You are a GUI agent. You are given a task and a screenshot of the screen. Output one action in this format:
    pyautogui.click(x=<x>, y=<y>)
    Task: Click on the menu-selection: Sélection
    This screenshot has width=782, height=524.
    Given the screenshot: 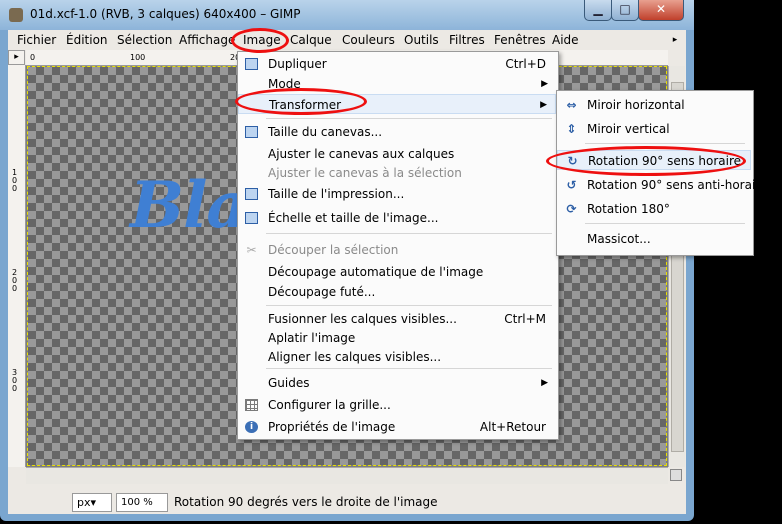 What is the action you would take?
    pyautogui.click(x=144, y=40)
    